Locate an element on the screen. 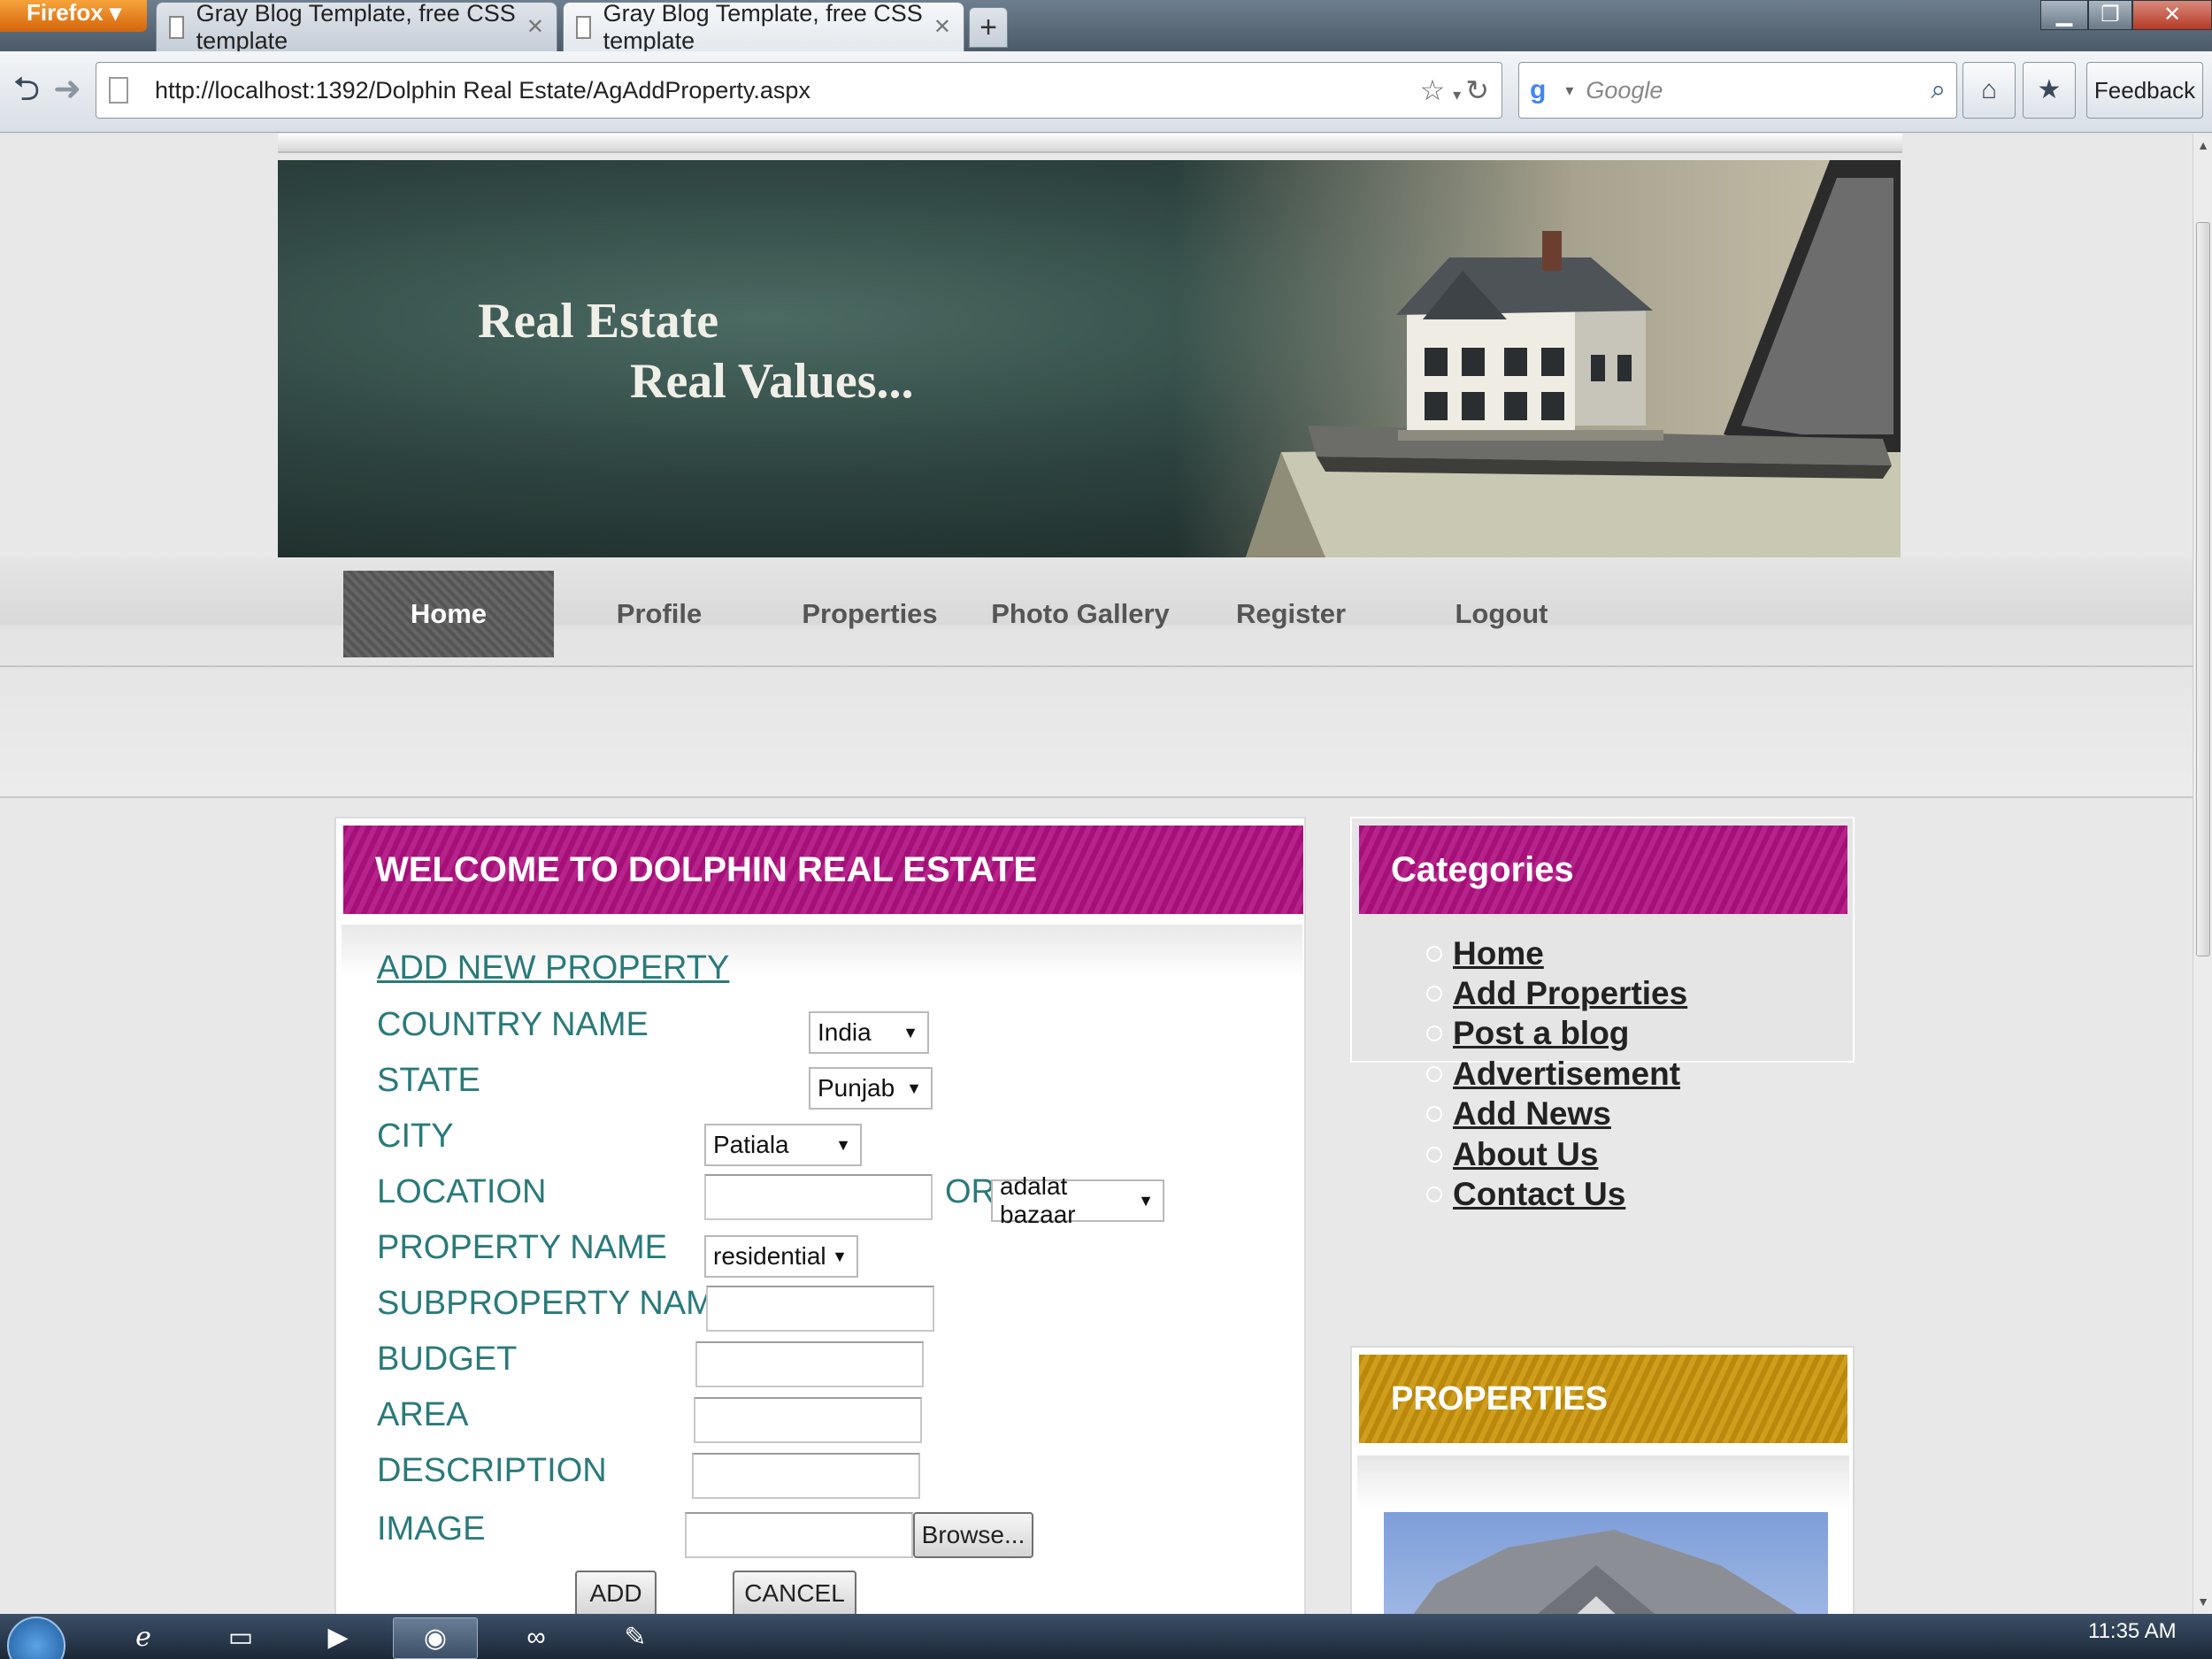 The height and width of the screenshot is (1659, 2212). category-link-home: Home is located at coordinates (1498, 954).